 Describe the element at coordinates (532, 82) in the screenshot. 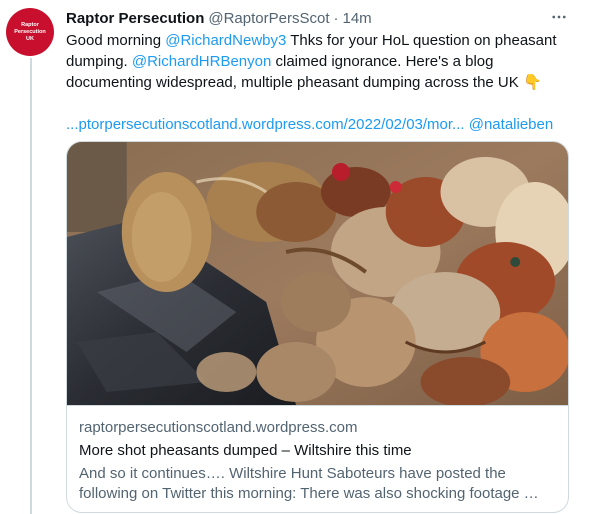

I see `pointing-down-emoji: 👇` at that location.